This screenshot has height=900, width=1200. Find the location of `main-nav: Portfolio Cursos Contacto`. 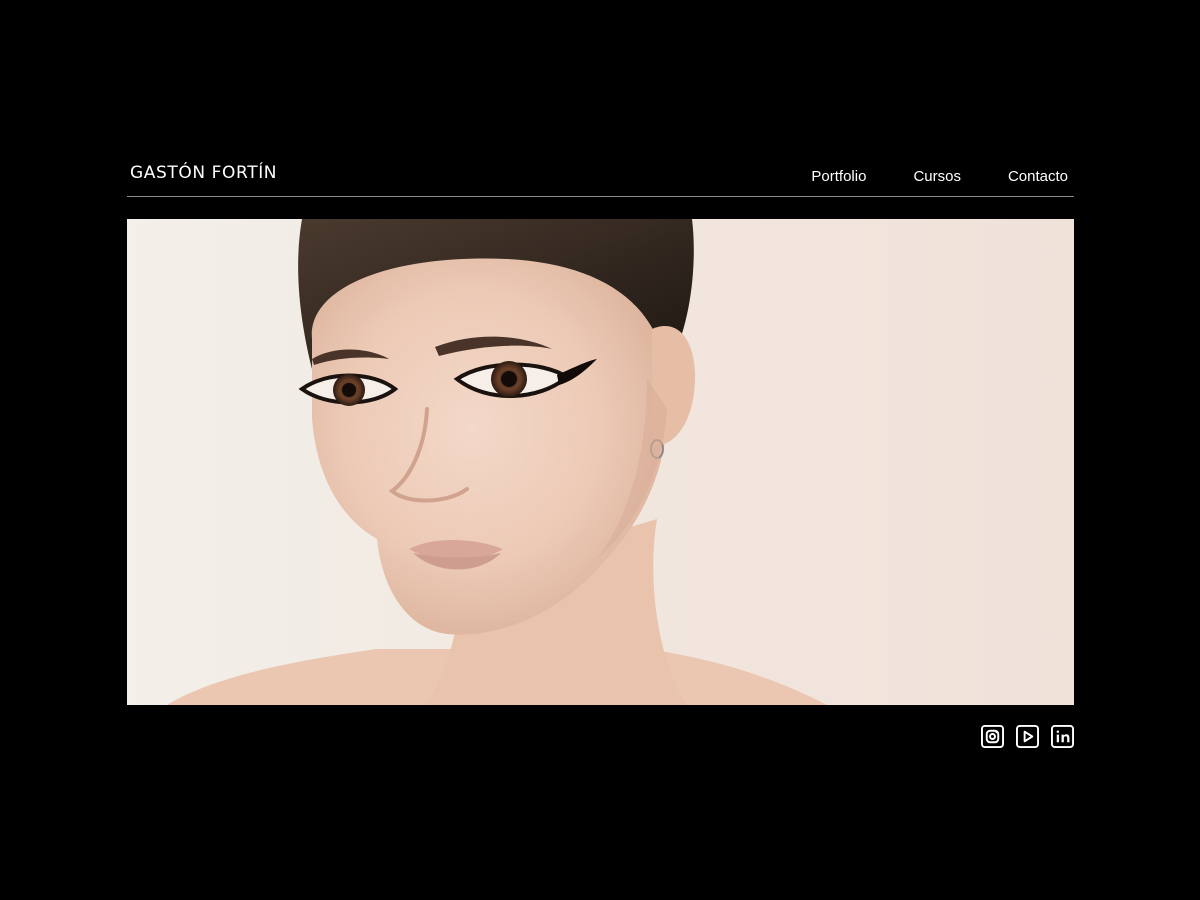

main-nav: Portfolio Cursos Contacto is located at coordinates (939, 176).